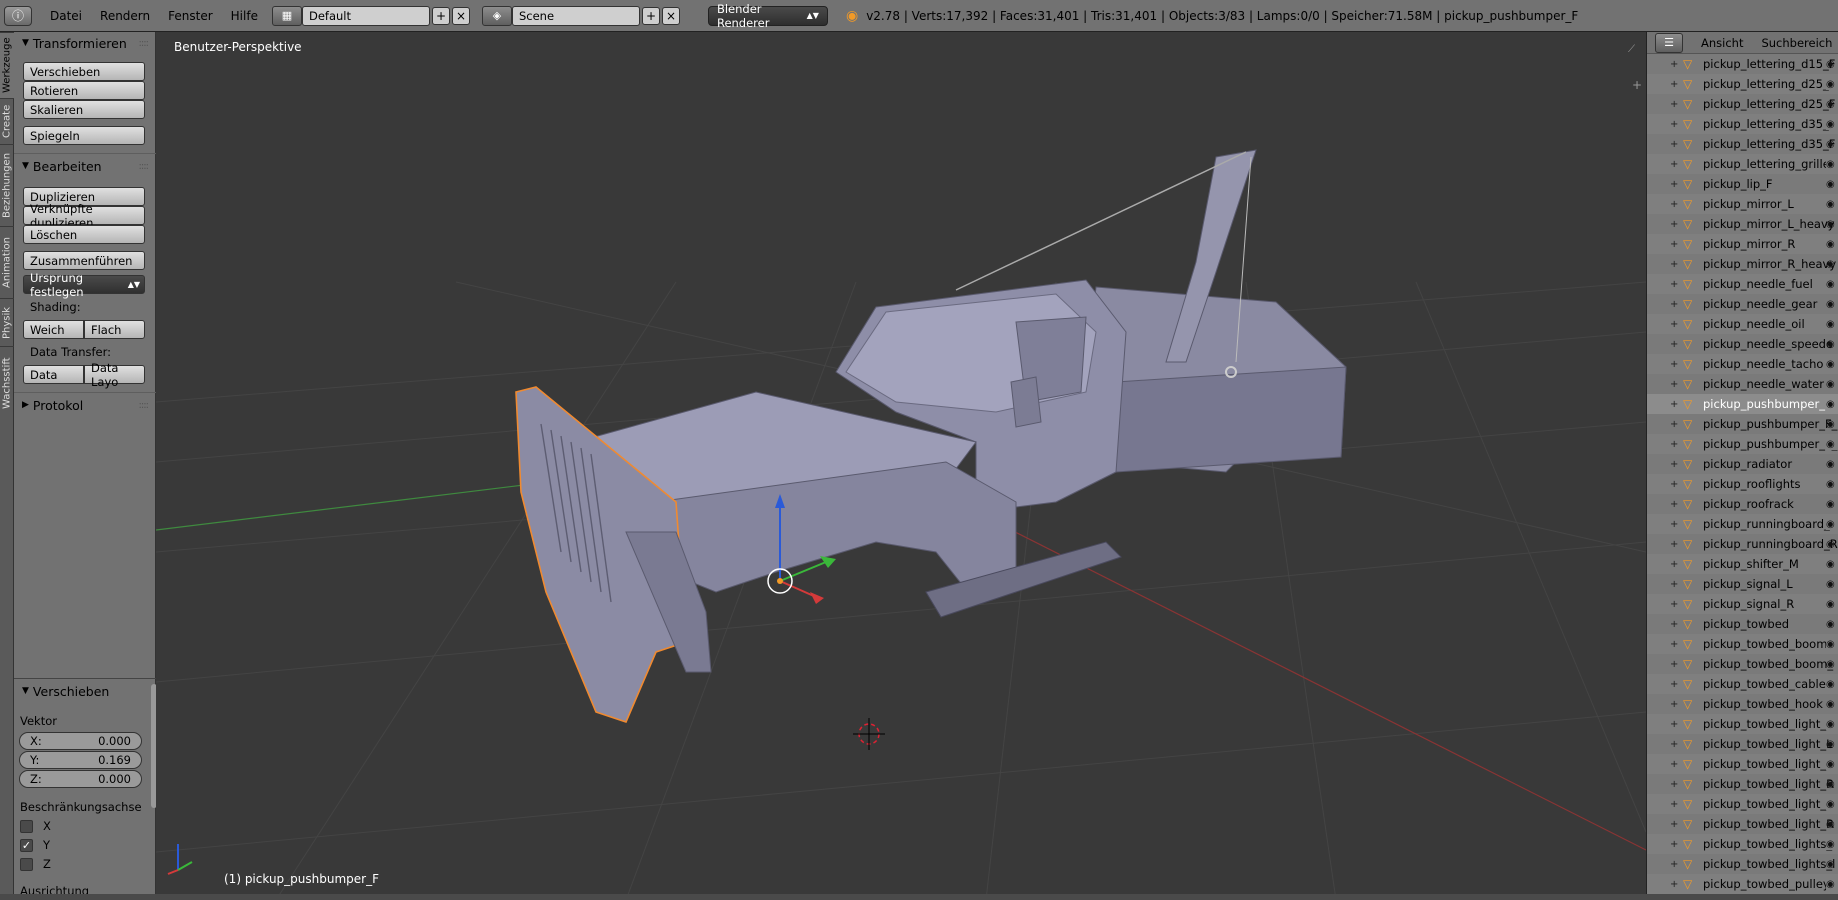  Describe the element at coordinates (84, 109) in the screenshot. I see `scale-button: Skalieren` at that location.